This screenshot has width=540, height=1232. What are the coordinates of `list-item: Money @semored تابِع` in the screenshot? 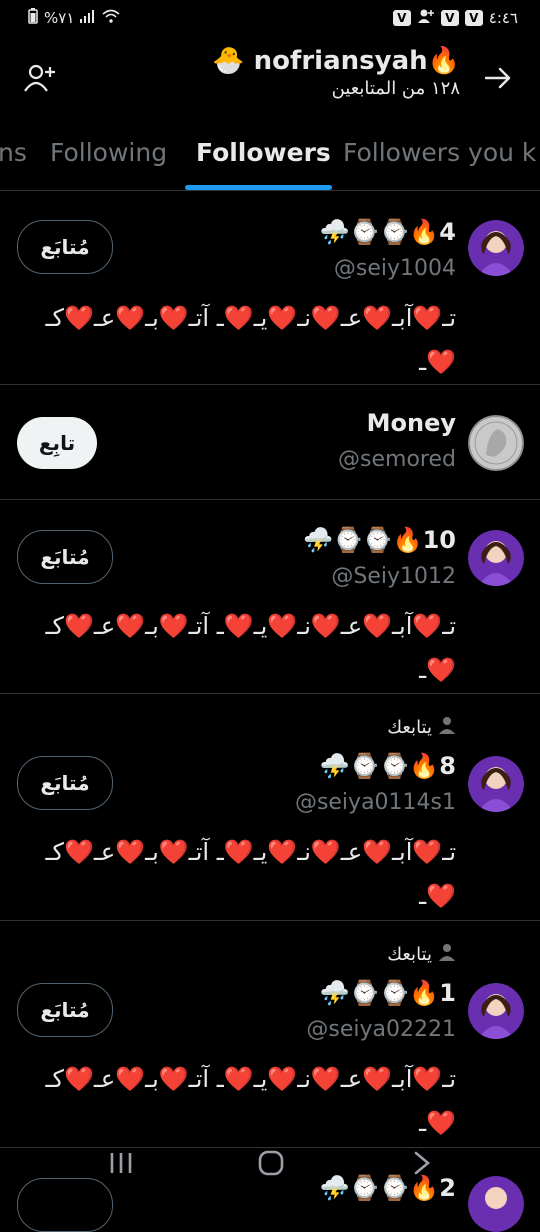 It's located at (270, 442).